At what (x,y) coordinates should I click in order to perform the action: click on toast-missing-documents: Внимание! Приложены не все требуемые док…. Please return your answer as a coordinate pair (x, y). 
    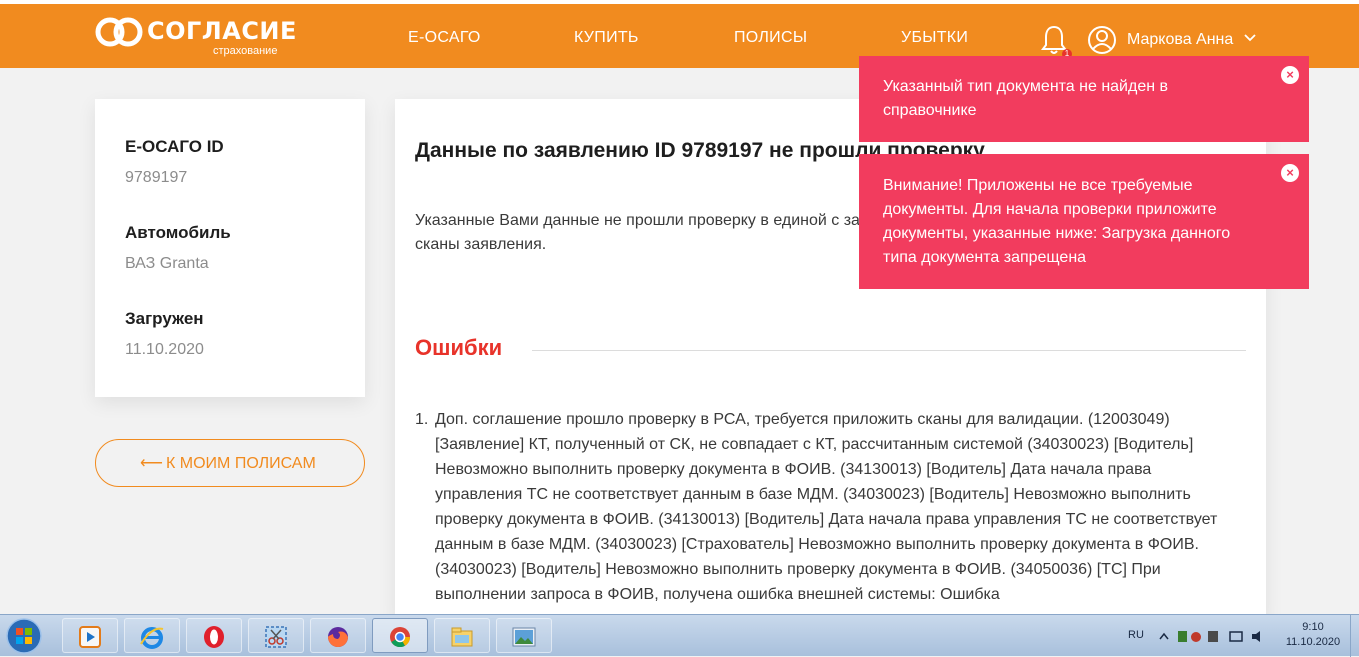
    Looking at the image, I should click on (1084, 221).